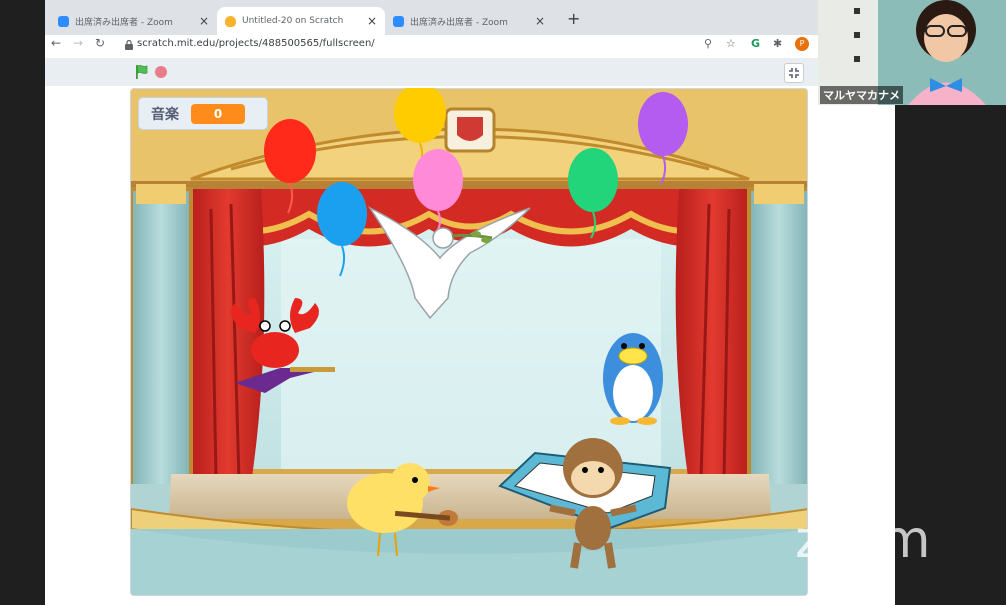 The width and height of the screenshot is (1006, 605). What do you see at coordinates (342, 229) in the screenshot?
I see `balloon-blue-sprite` at bounding box center [342, 229].